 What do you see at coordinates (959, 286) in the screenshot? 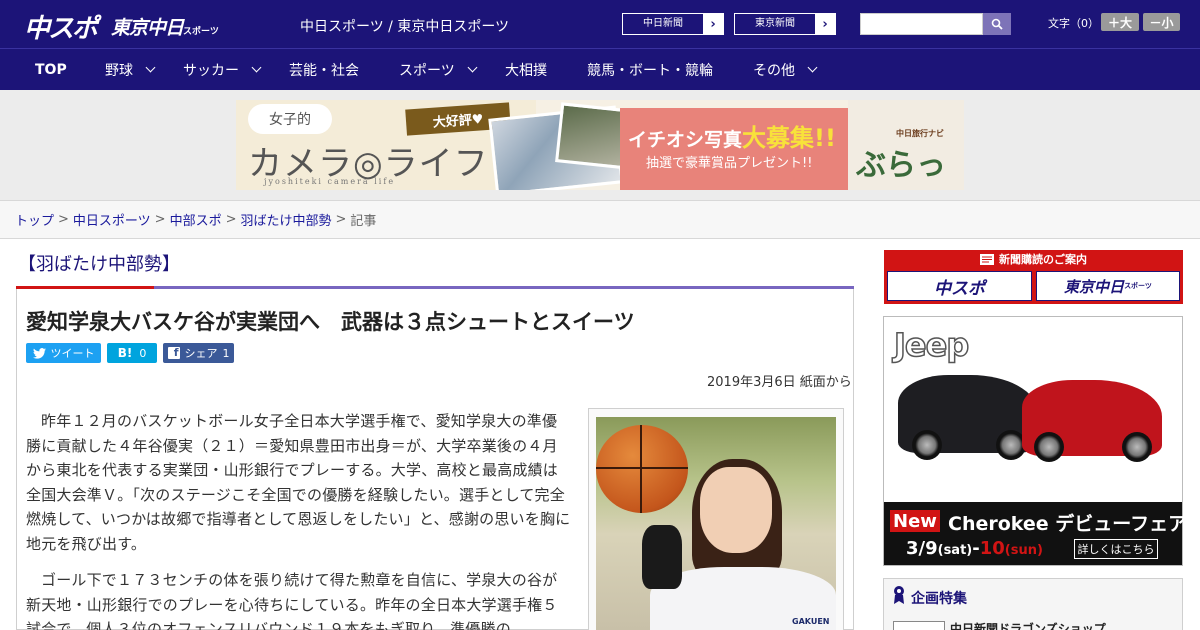
I see `subscribe-chuspo-button: 中スポ` at bounding box center [959, 286].